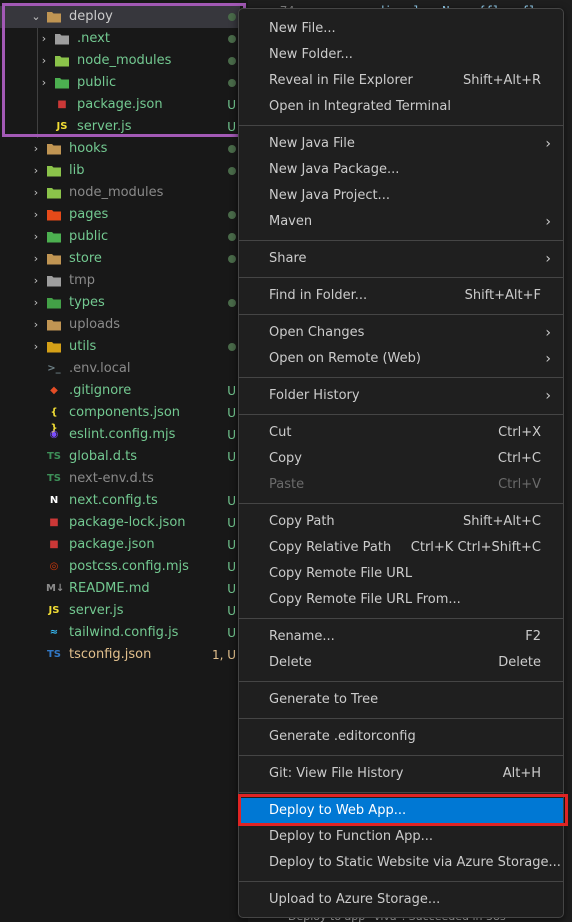  What do you see at coordinates (127, 522) in the screenshot?
I see `tree-item-label: package-lock.json` at bounding box center [127, 522].